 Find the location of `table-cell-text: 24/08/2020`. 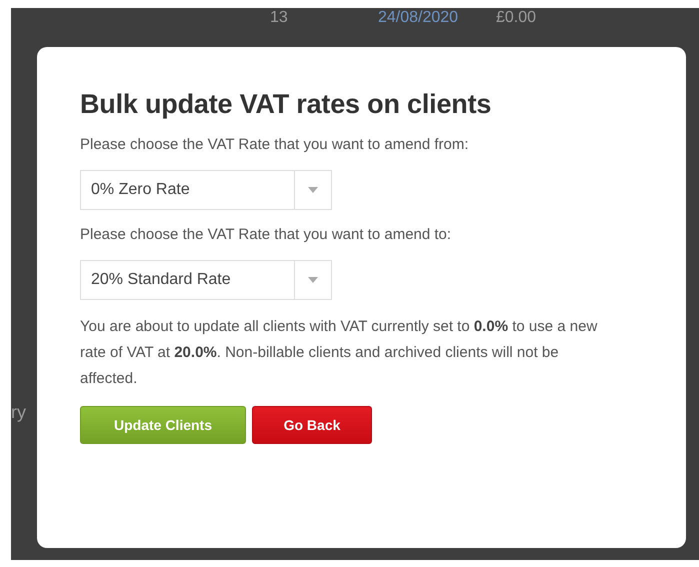

table-cell-text: 24/08/2020 is located at coordinates (419, 18).